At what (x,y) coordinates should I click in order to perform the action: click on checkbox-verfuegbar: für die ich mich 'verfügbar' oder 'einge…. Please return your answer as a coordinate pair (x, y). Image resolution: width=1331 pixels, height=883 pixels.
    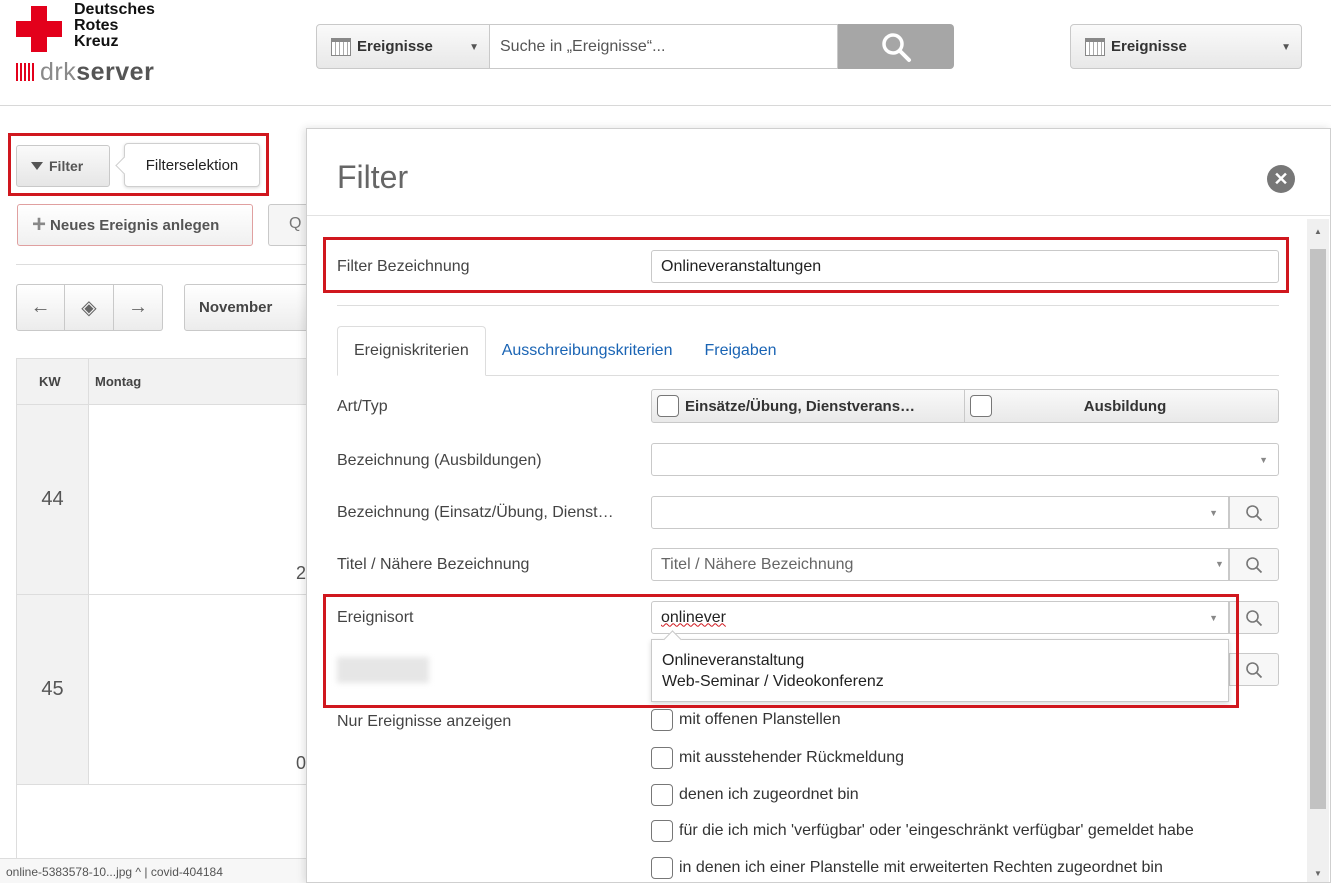
    Looking at the image, I should click on (922, 831).